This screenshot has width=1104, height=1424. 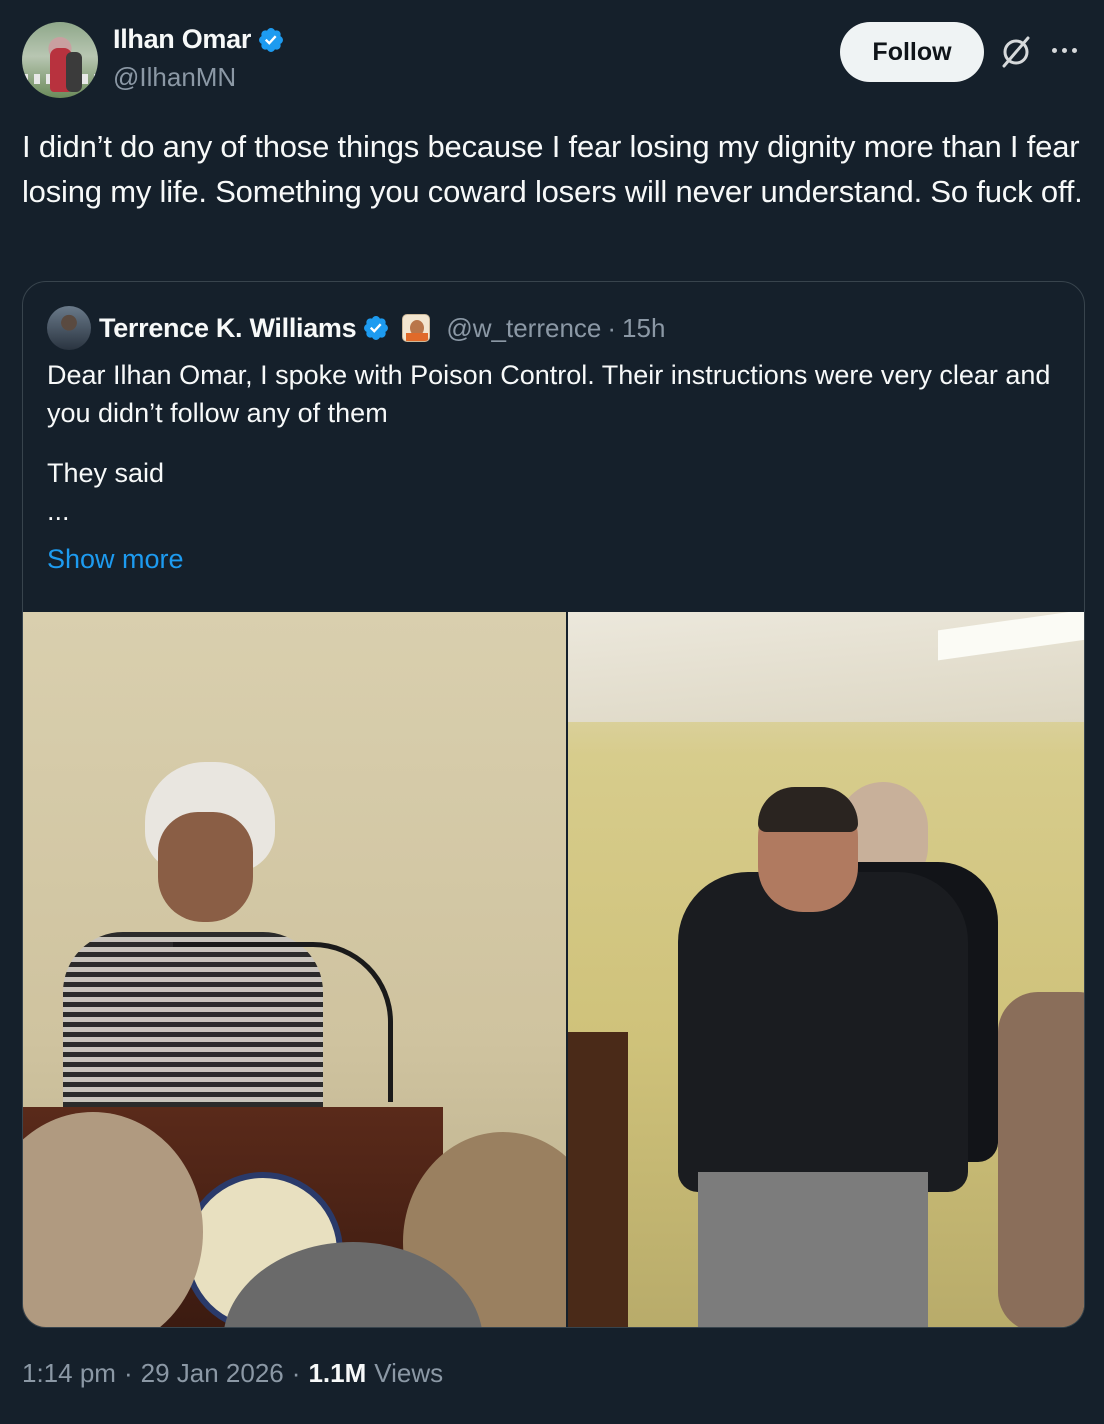 What do you see at coordinates (69, 1373) in the screenshot?
I see `tweet-time: 1:14 pm` at bounding box center [69, 1373].